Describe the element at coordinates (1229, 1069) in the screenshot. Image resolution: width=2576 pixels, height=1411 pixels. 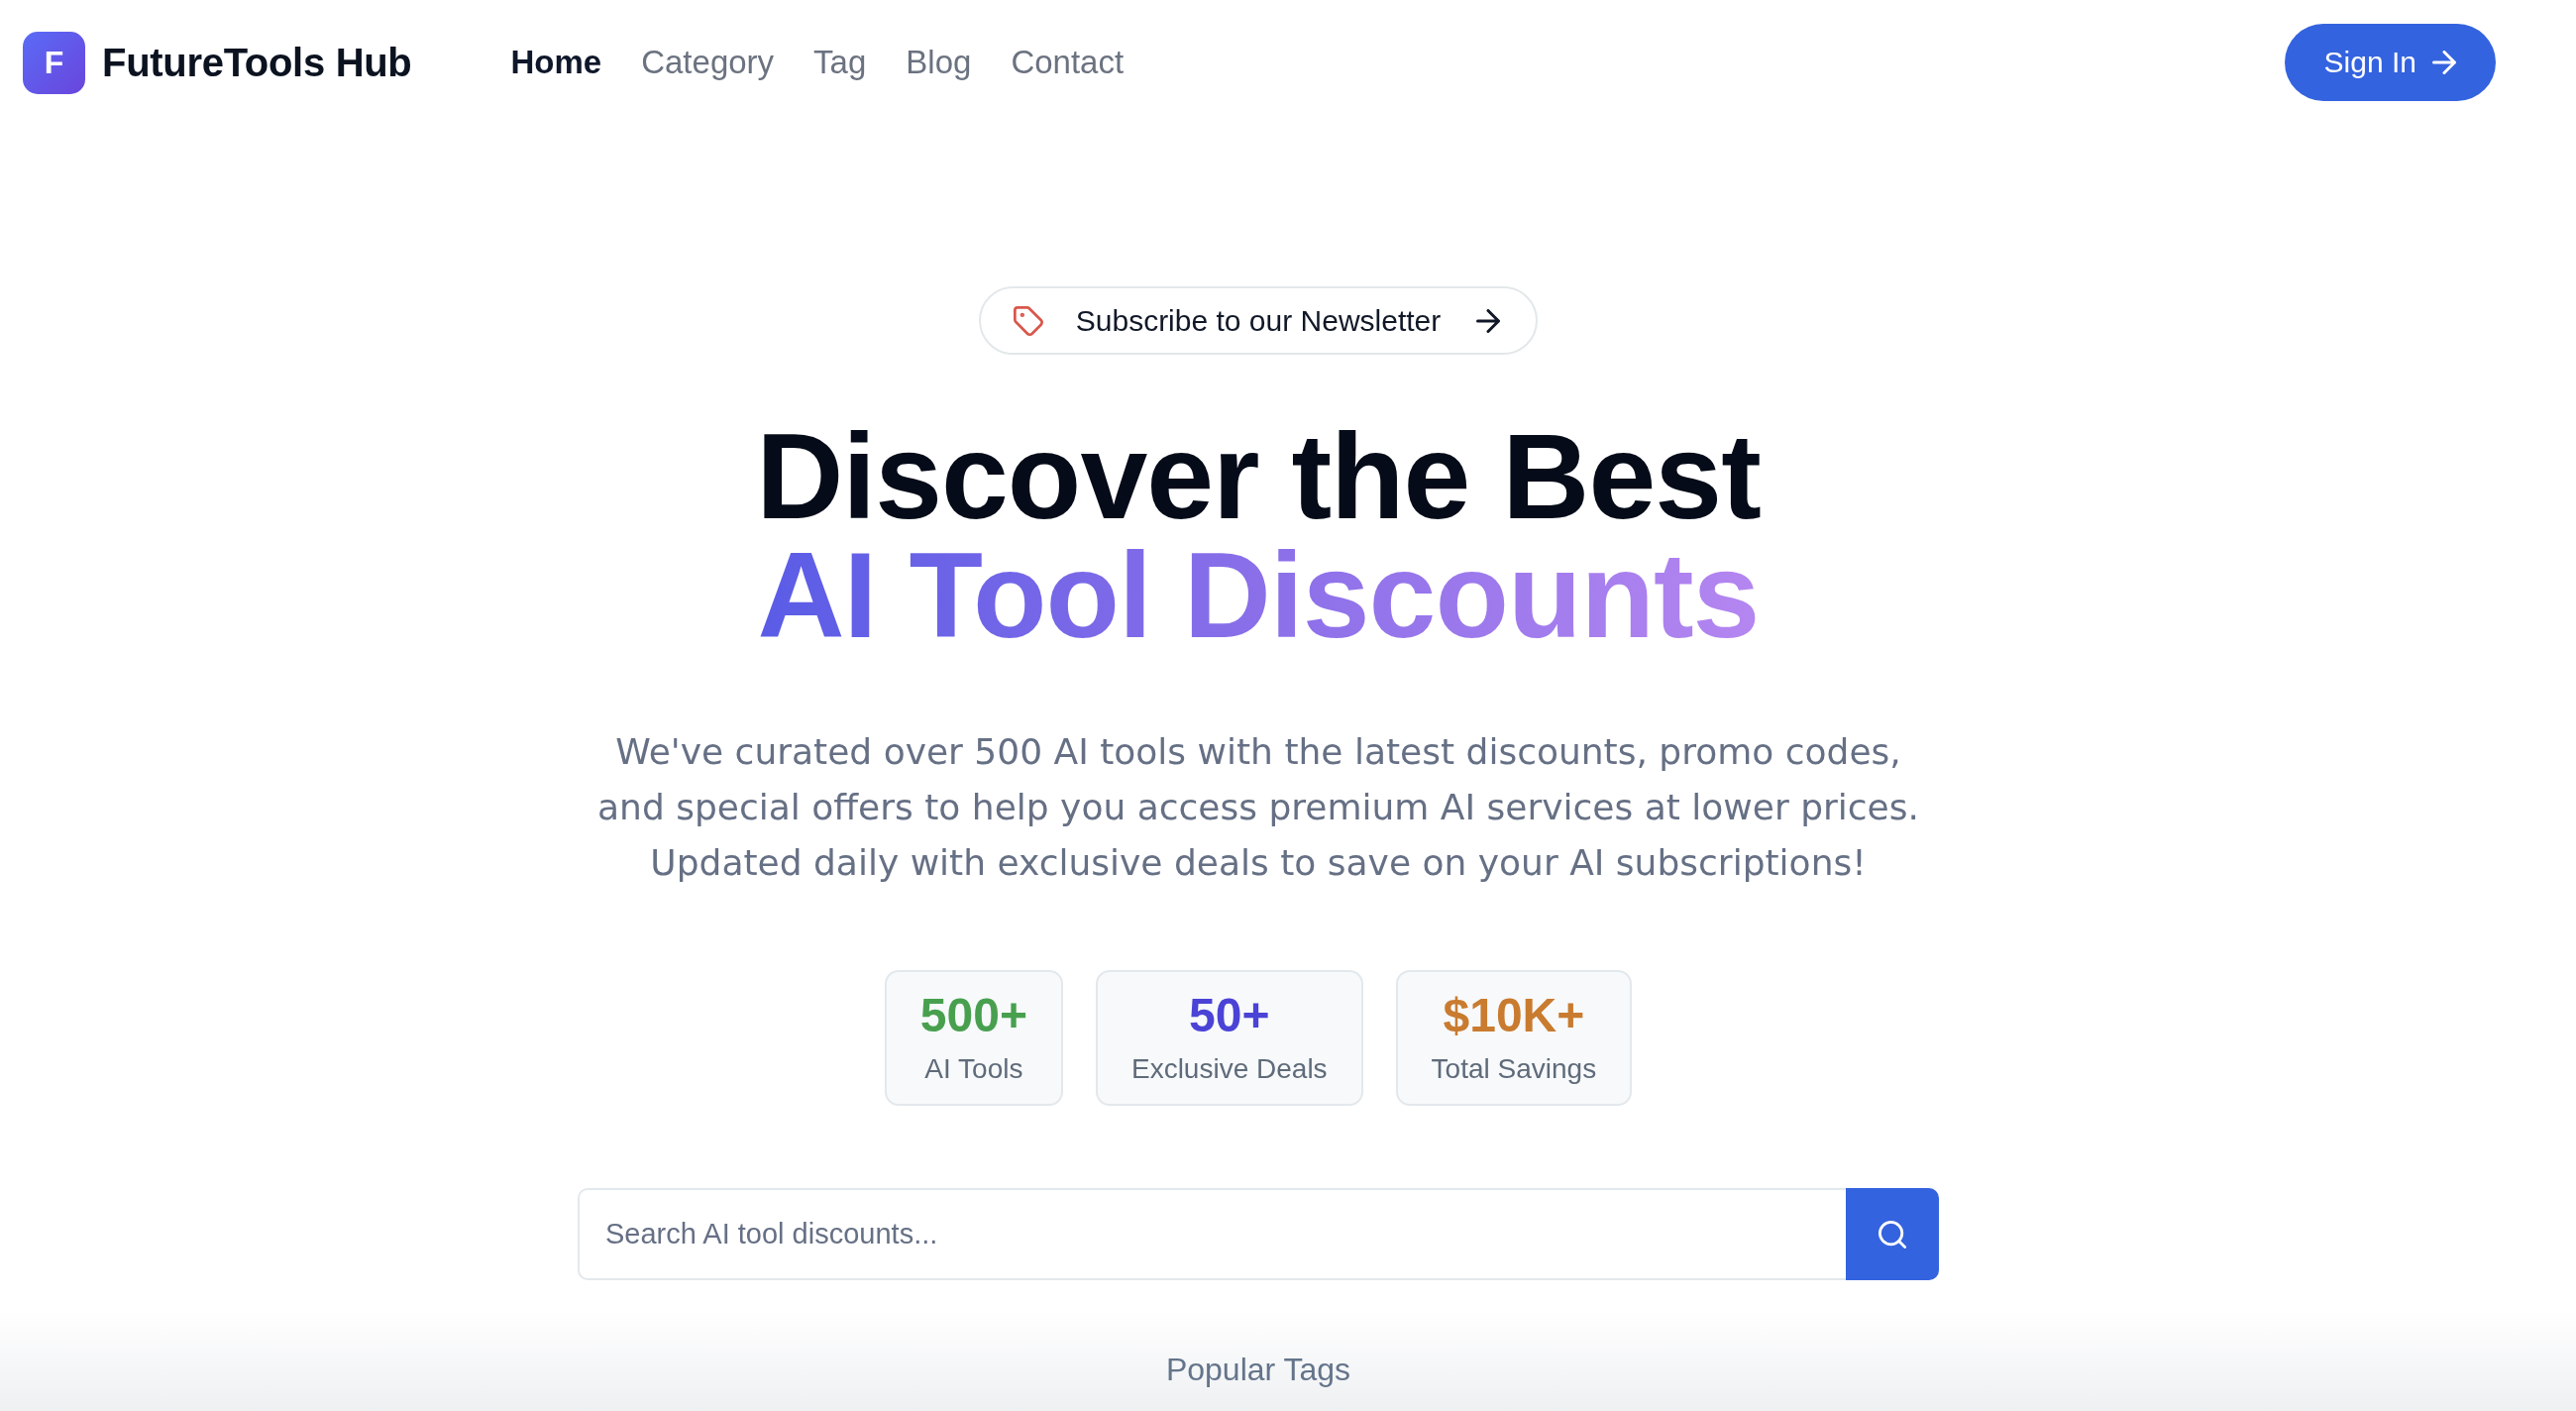
I see `stat-label: Exclusive Deals` at that location.